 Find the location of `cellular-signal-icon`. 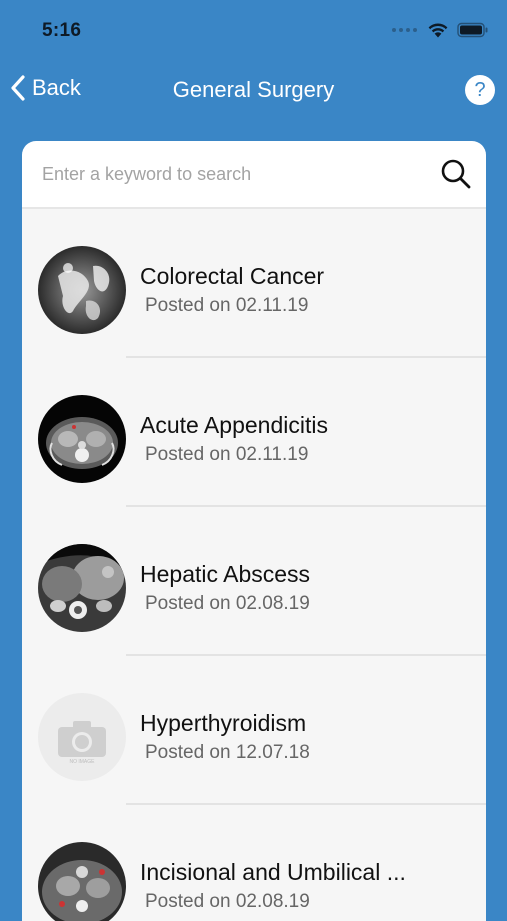

cellular-signal-icon is located at coordinates (404, 30).